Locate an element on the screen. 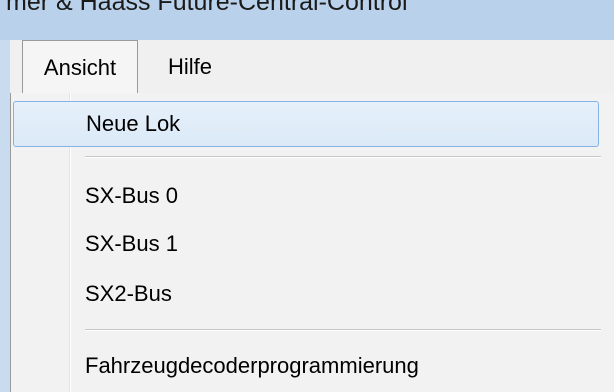  menu-item-label: SX-Bus 0 is located at coordinates (131, 195).